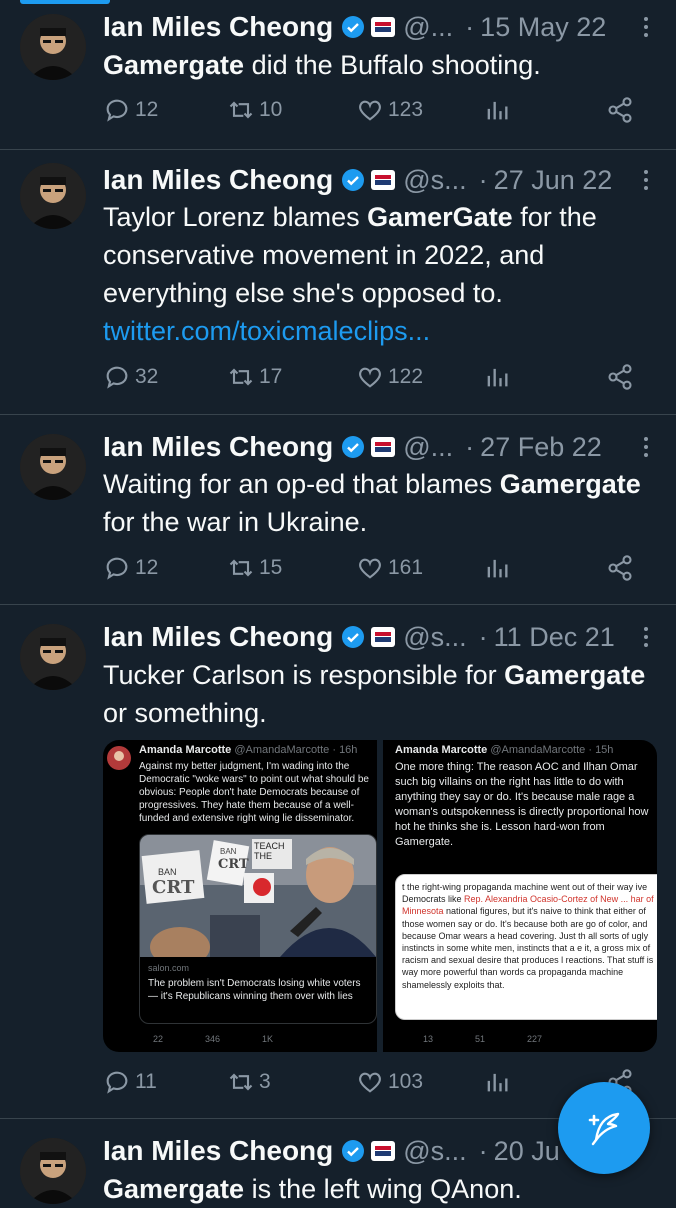  Describe the element at coordinates (541, 447) in the screenshot. I see `tweet-date: 27 Feb 22` at that location.